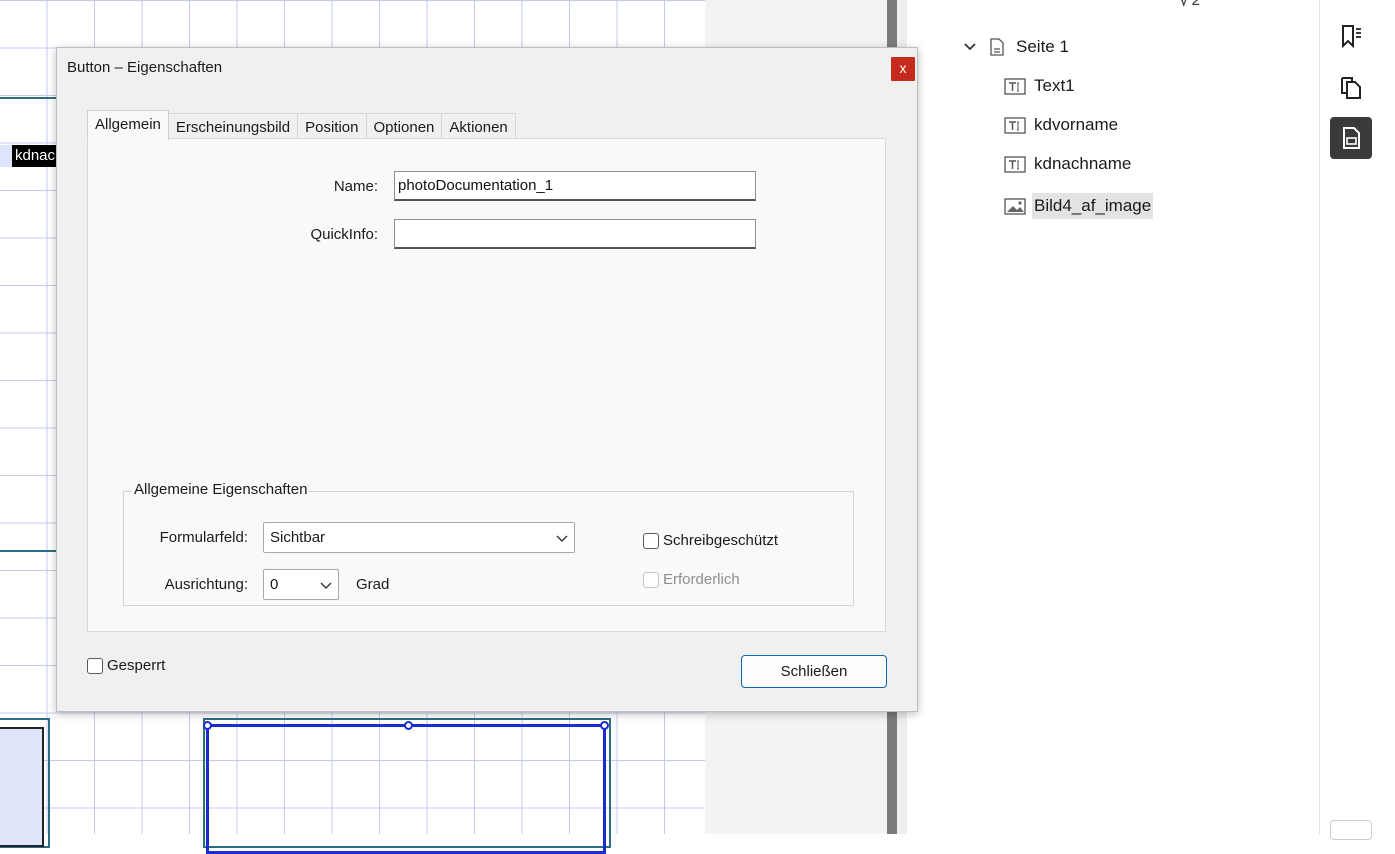 Image resolution: width=1395 pixels, height=854 pixels. I want to click on pages-icon, so click(1351, 88).